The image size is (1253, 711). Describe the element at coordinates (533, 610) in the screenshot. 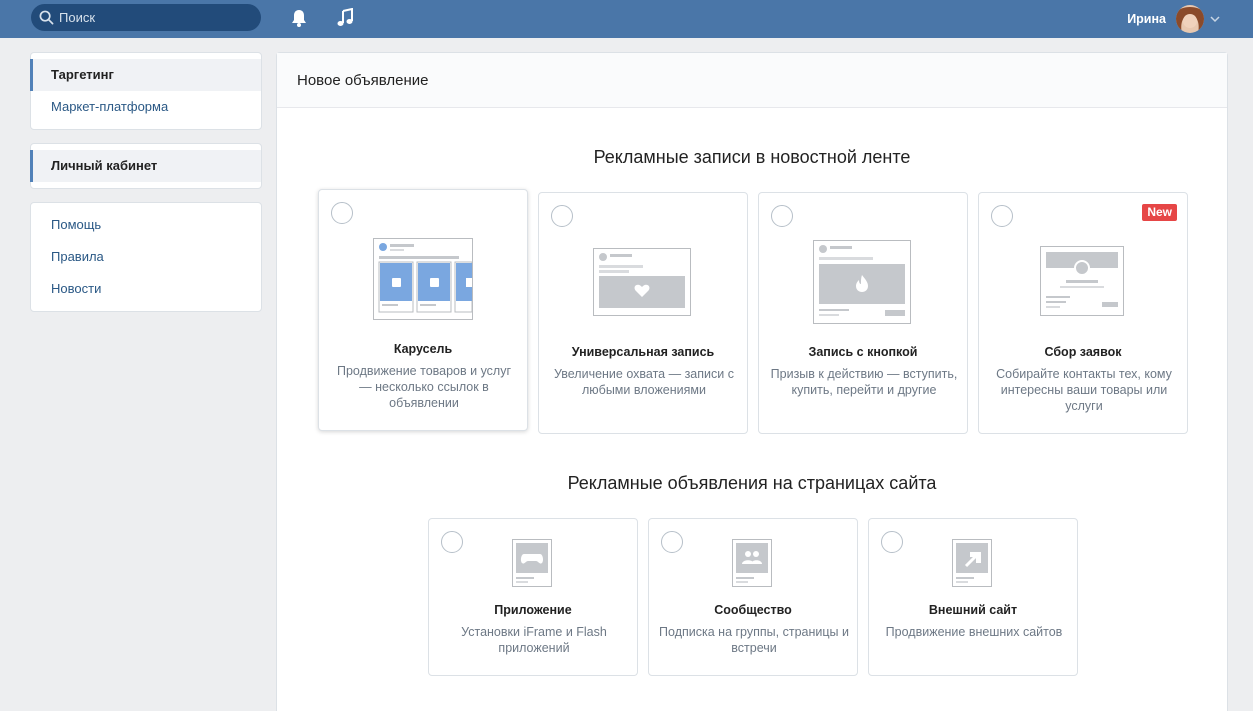

I see `card-title: Приложение` at that location.